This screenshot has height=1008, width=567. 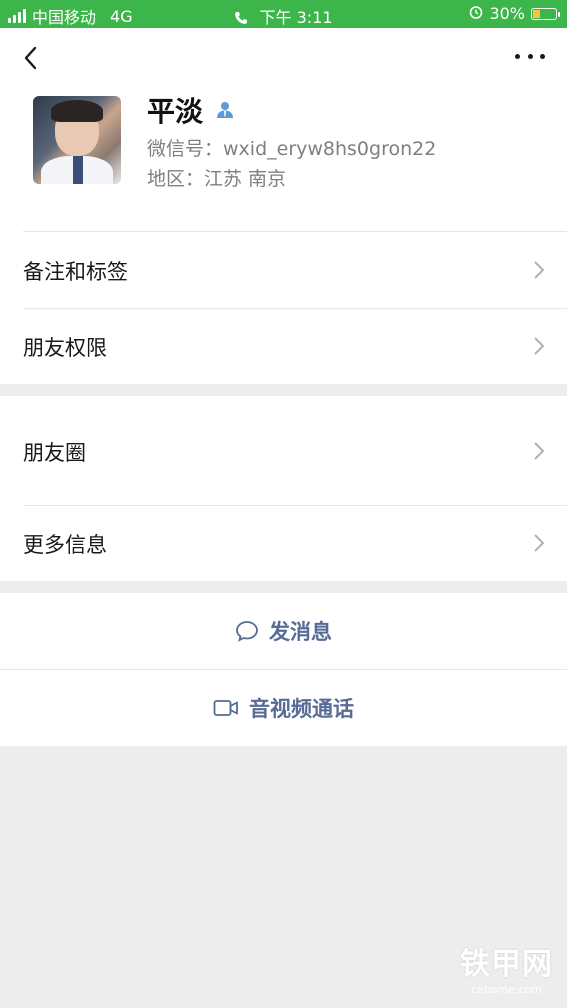 I want to click on send-message-label: 发消息, so click(x=300, y=632).